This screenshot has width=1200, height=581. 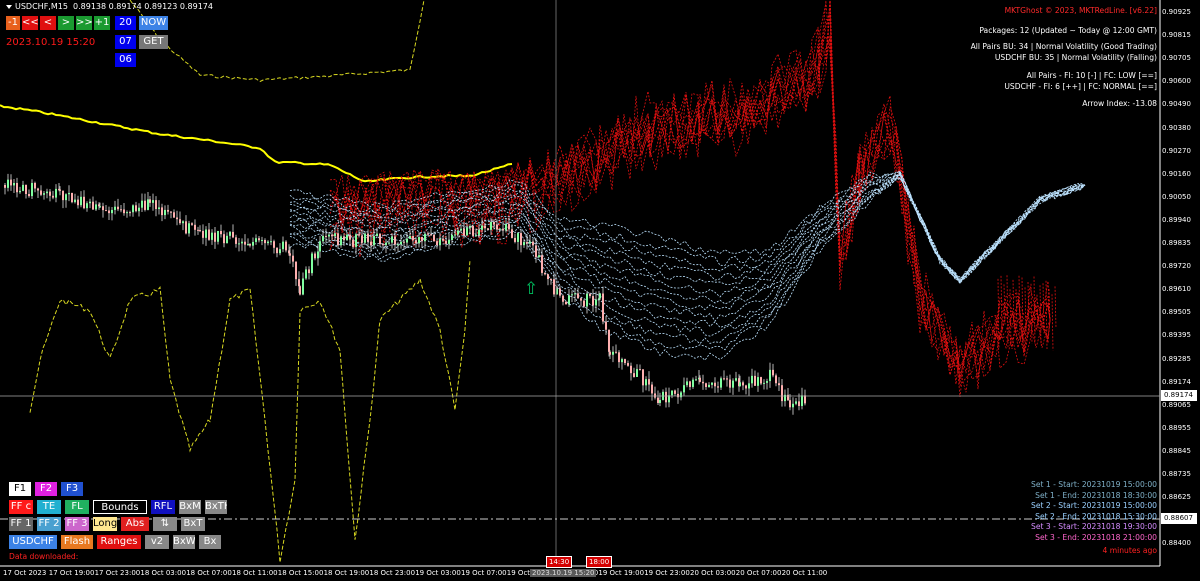 I want to click on set-info-line: Set 1 - Start: 20231019 15:00:00, so click(x=1094, y=484).